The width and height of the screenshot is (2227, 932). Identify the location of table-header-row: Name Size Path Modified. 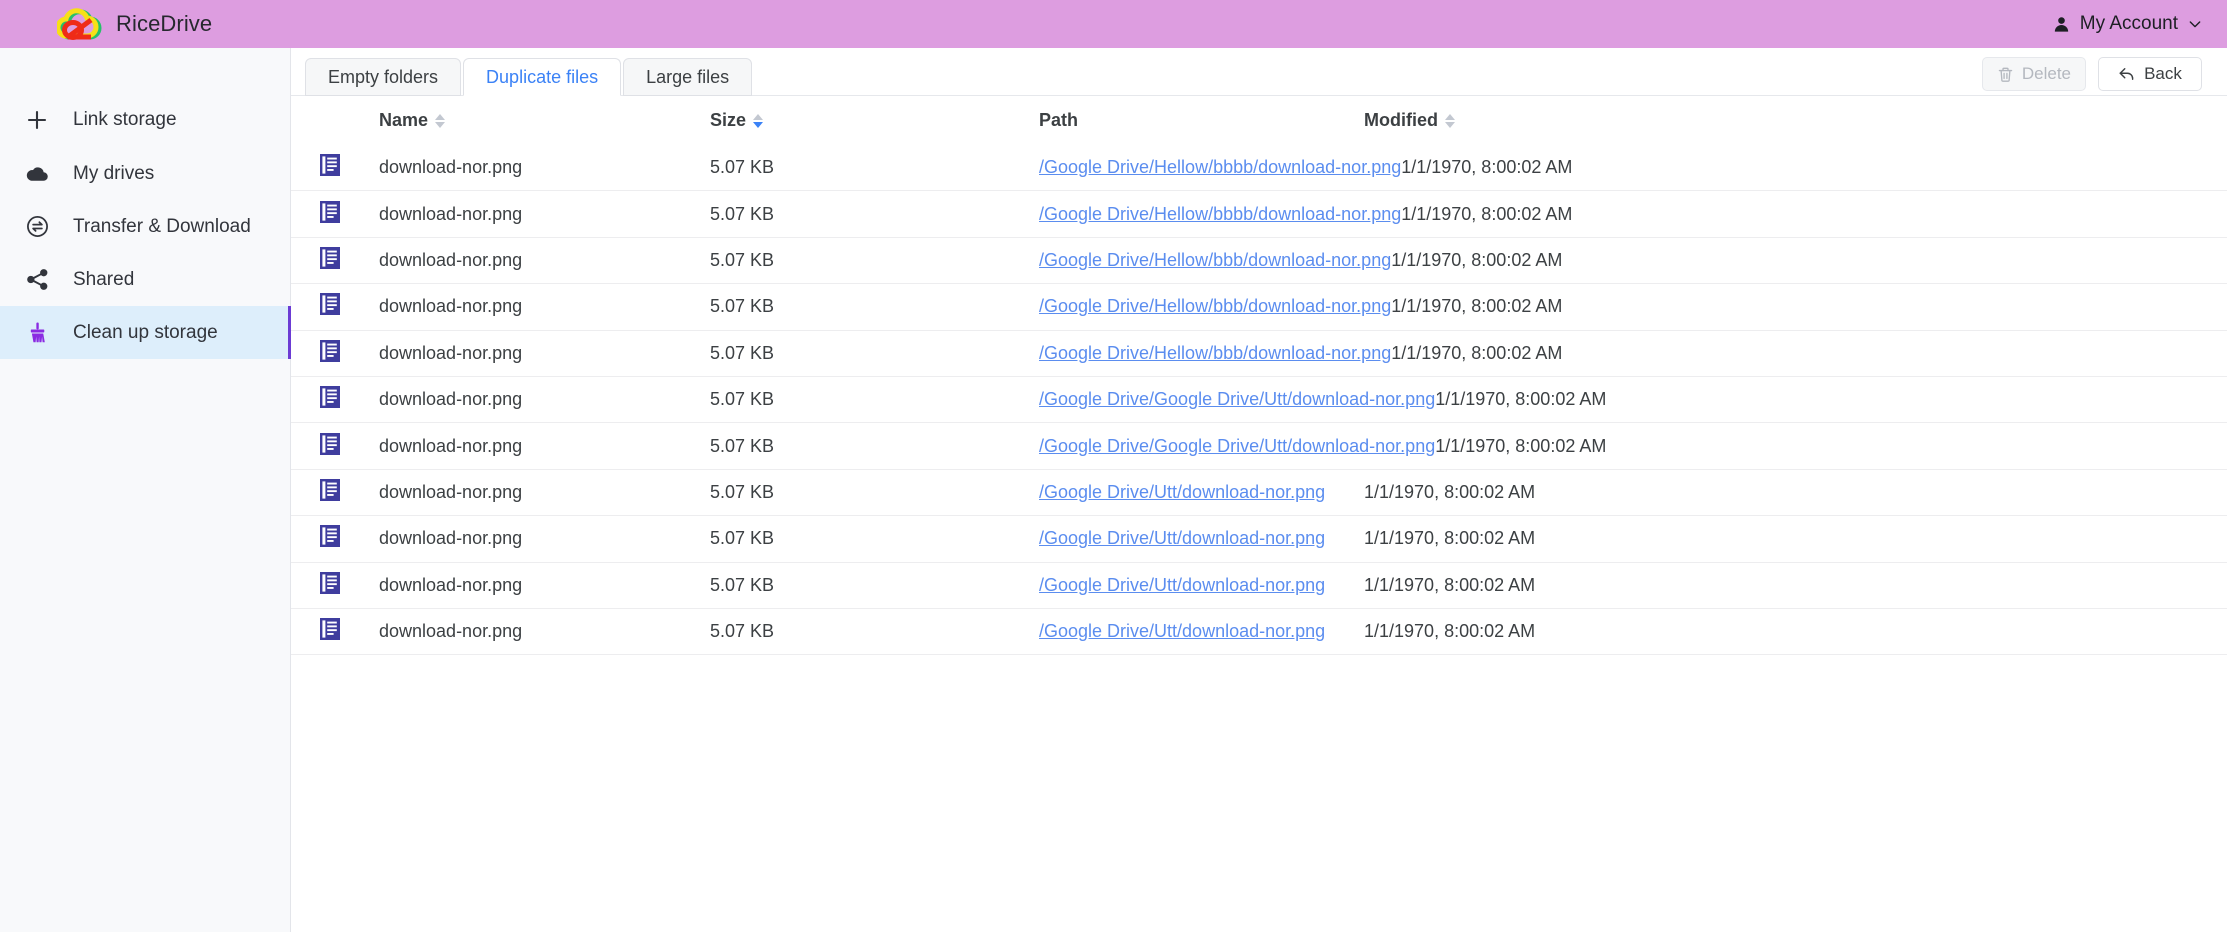
(1259, 120).